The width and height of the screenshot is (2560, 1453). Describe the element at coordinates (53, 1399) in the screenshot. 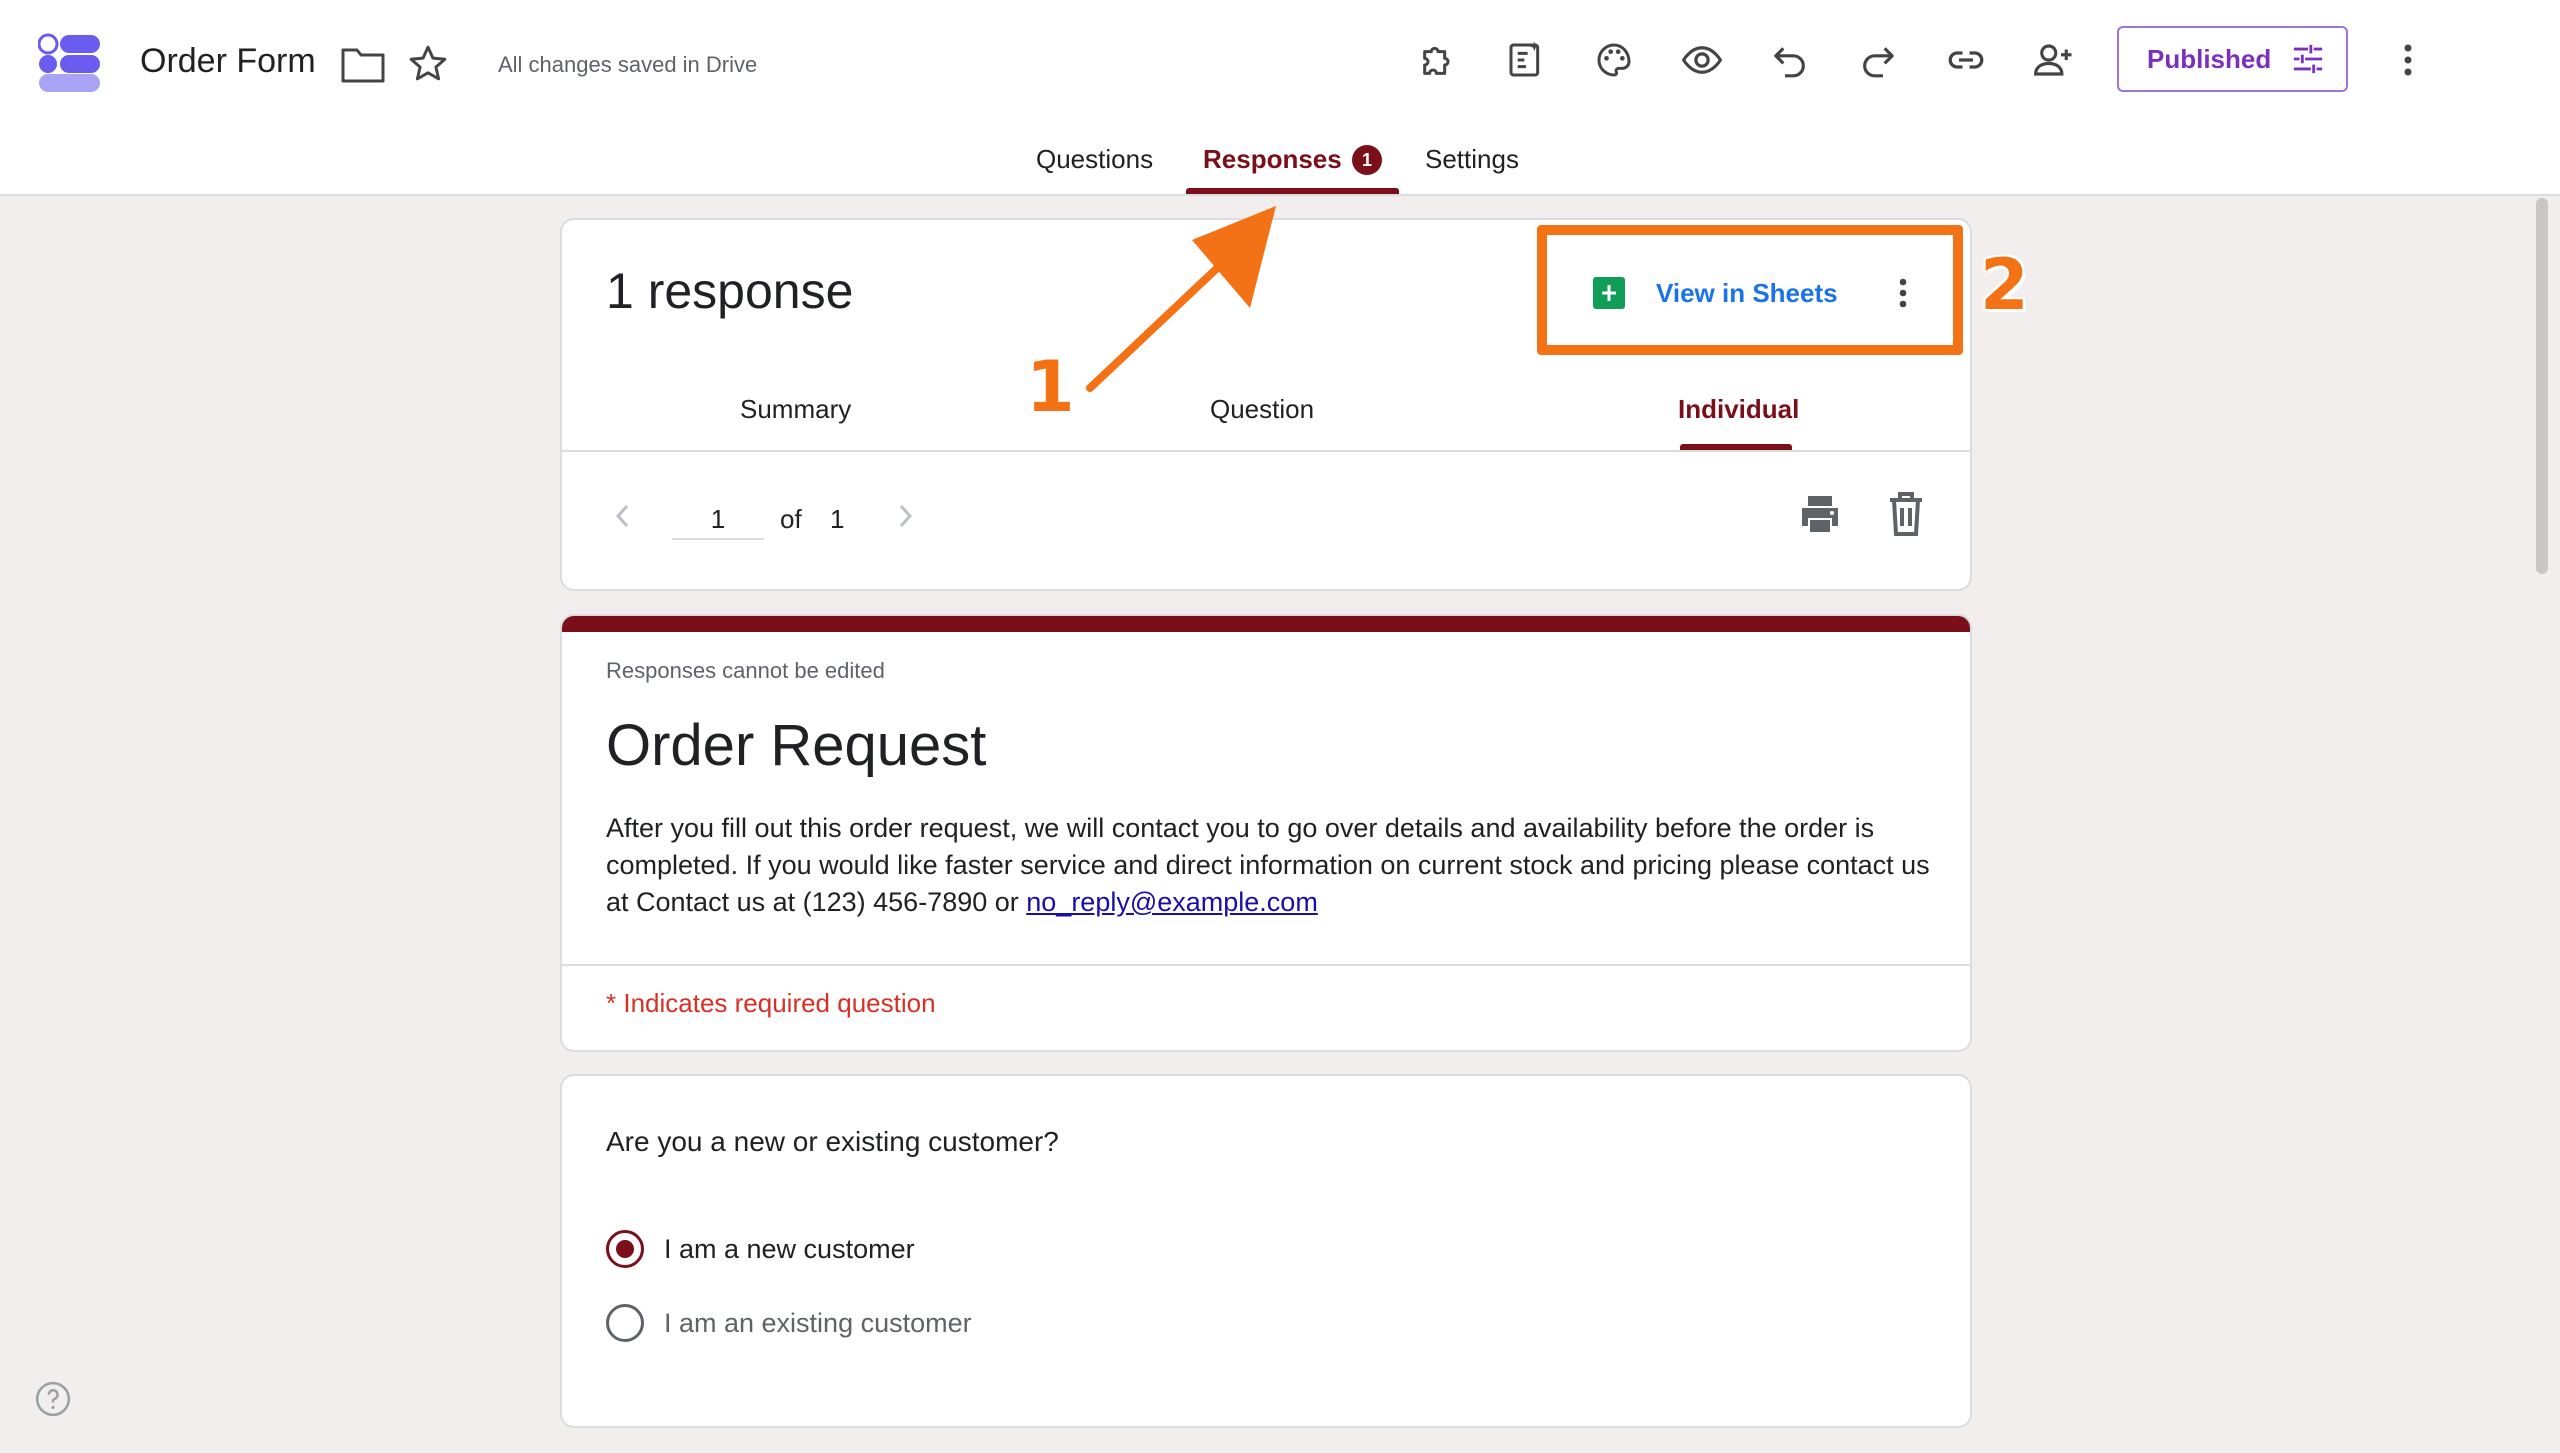

I see `help-icon` at that location.